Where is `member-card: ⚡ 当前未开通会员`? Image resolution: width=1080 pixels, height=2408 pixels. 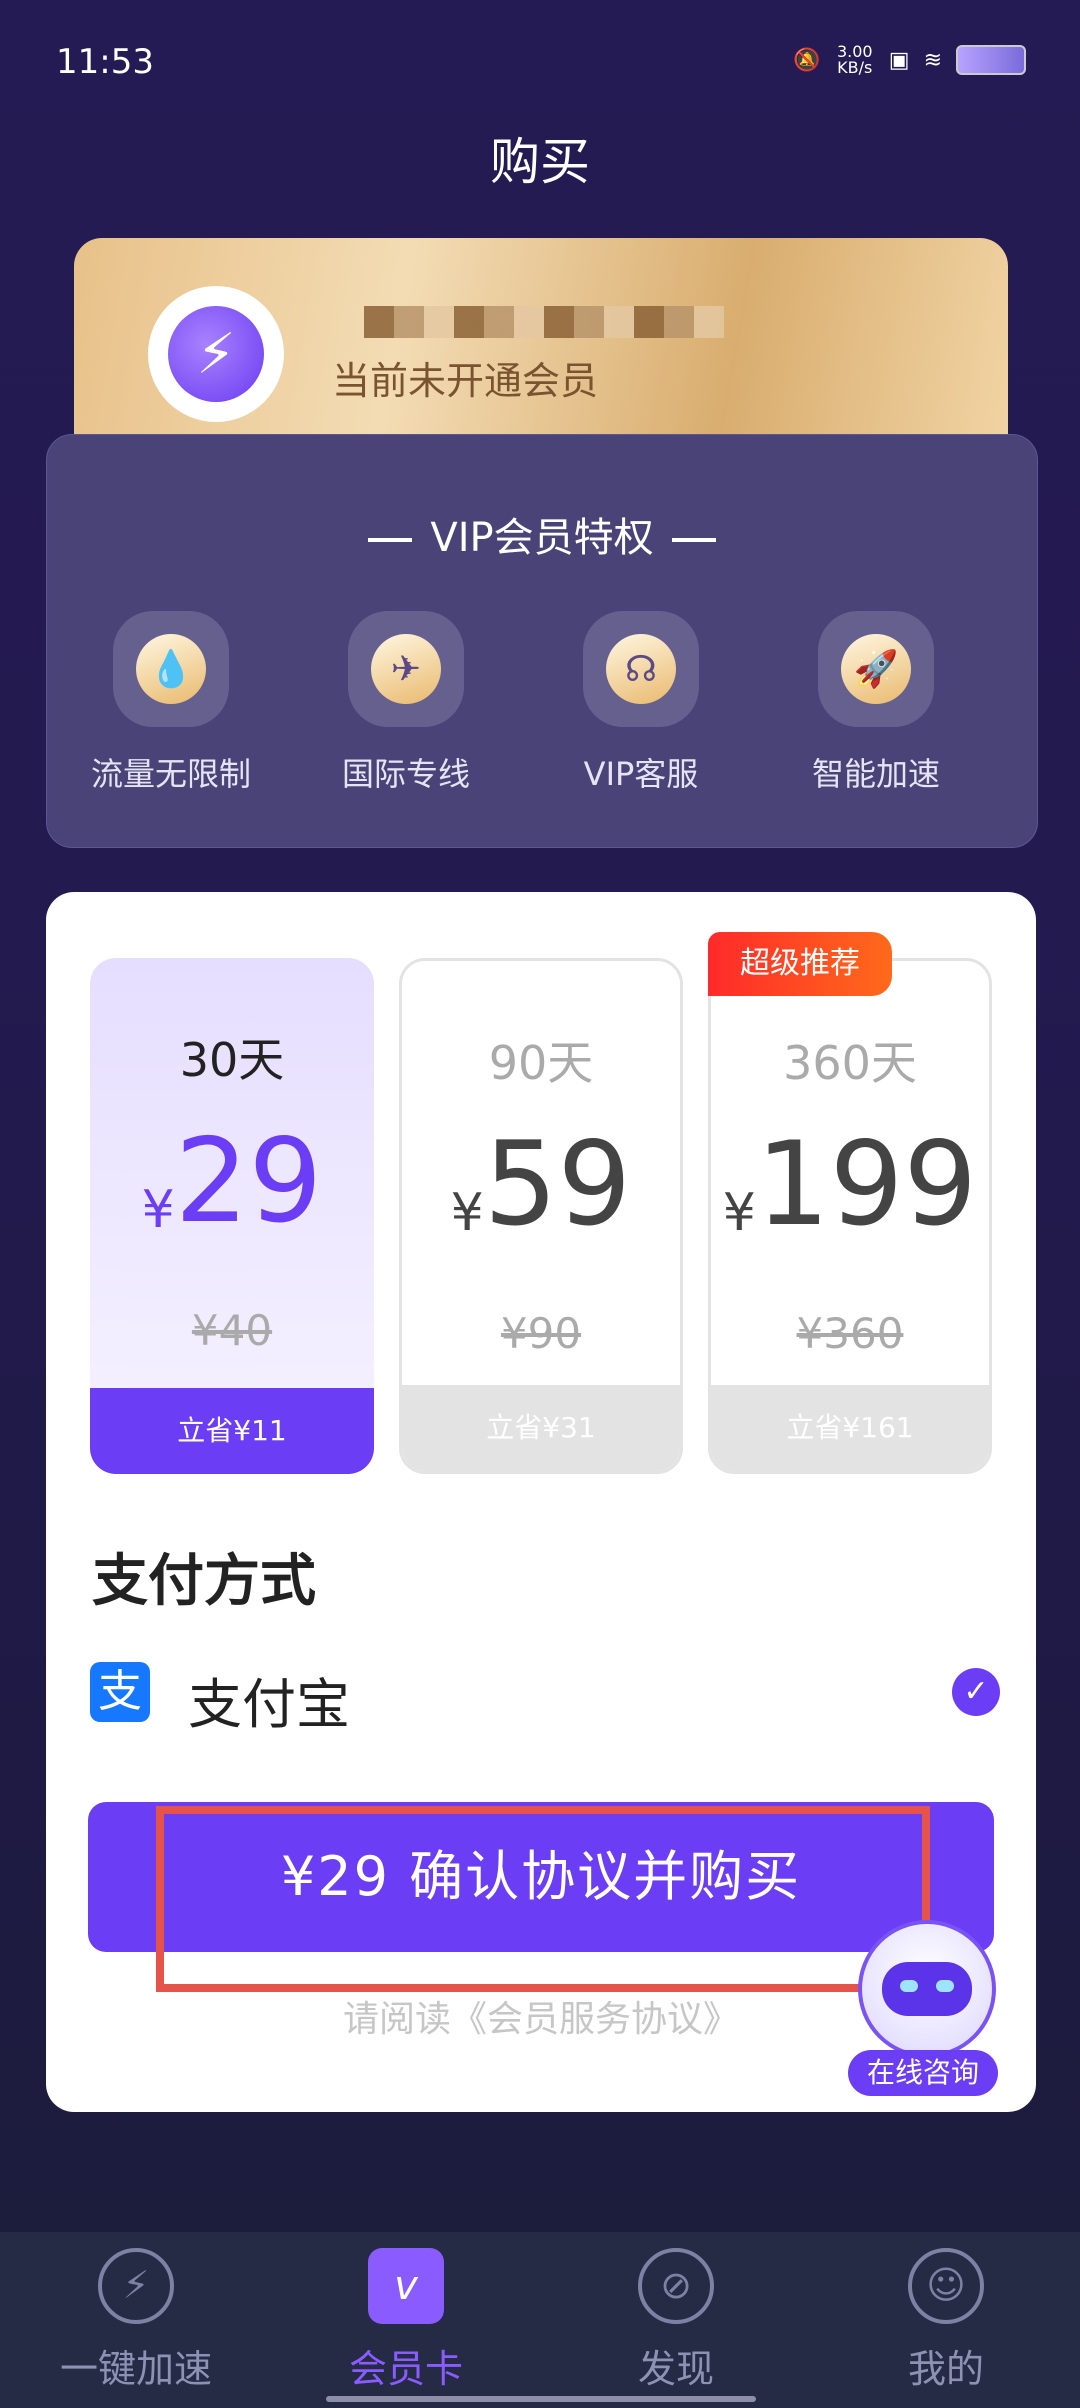
member-card: ⚡ 当前未开通会员 is located at coordinates (541, 348).